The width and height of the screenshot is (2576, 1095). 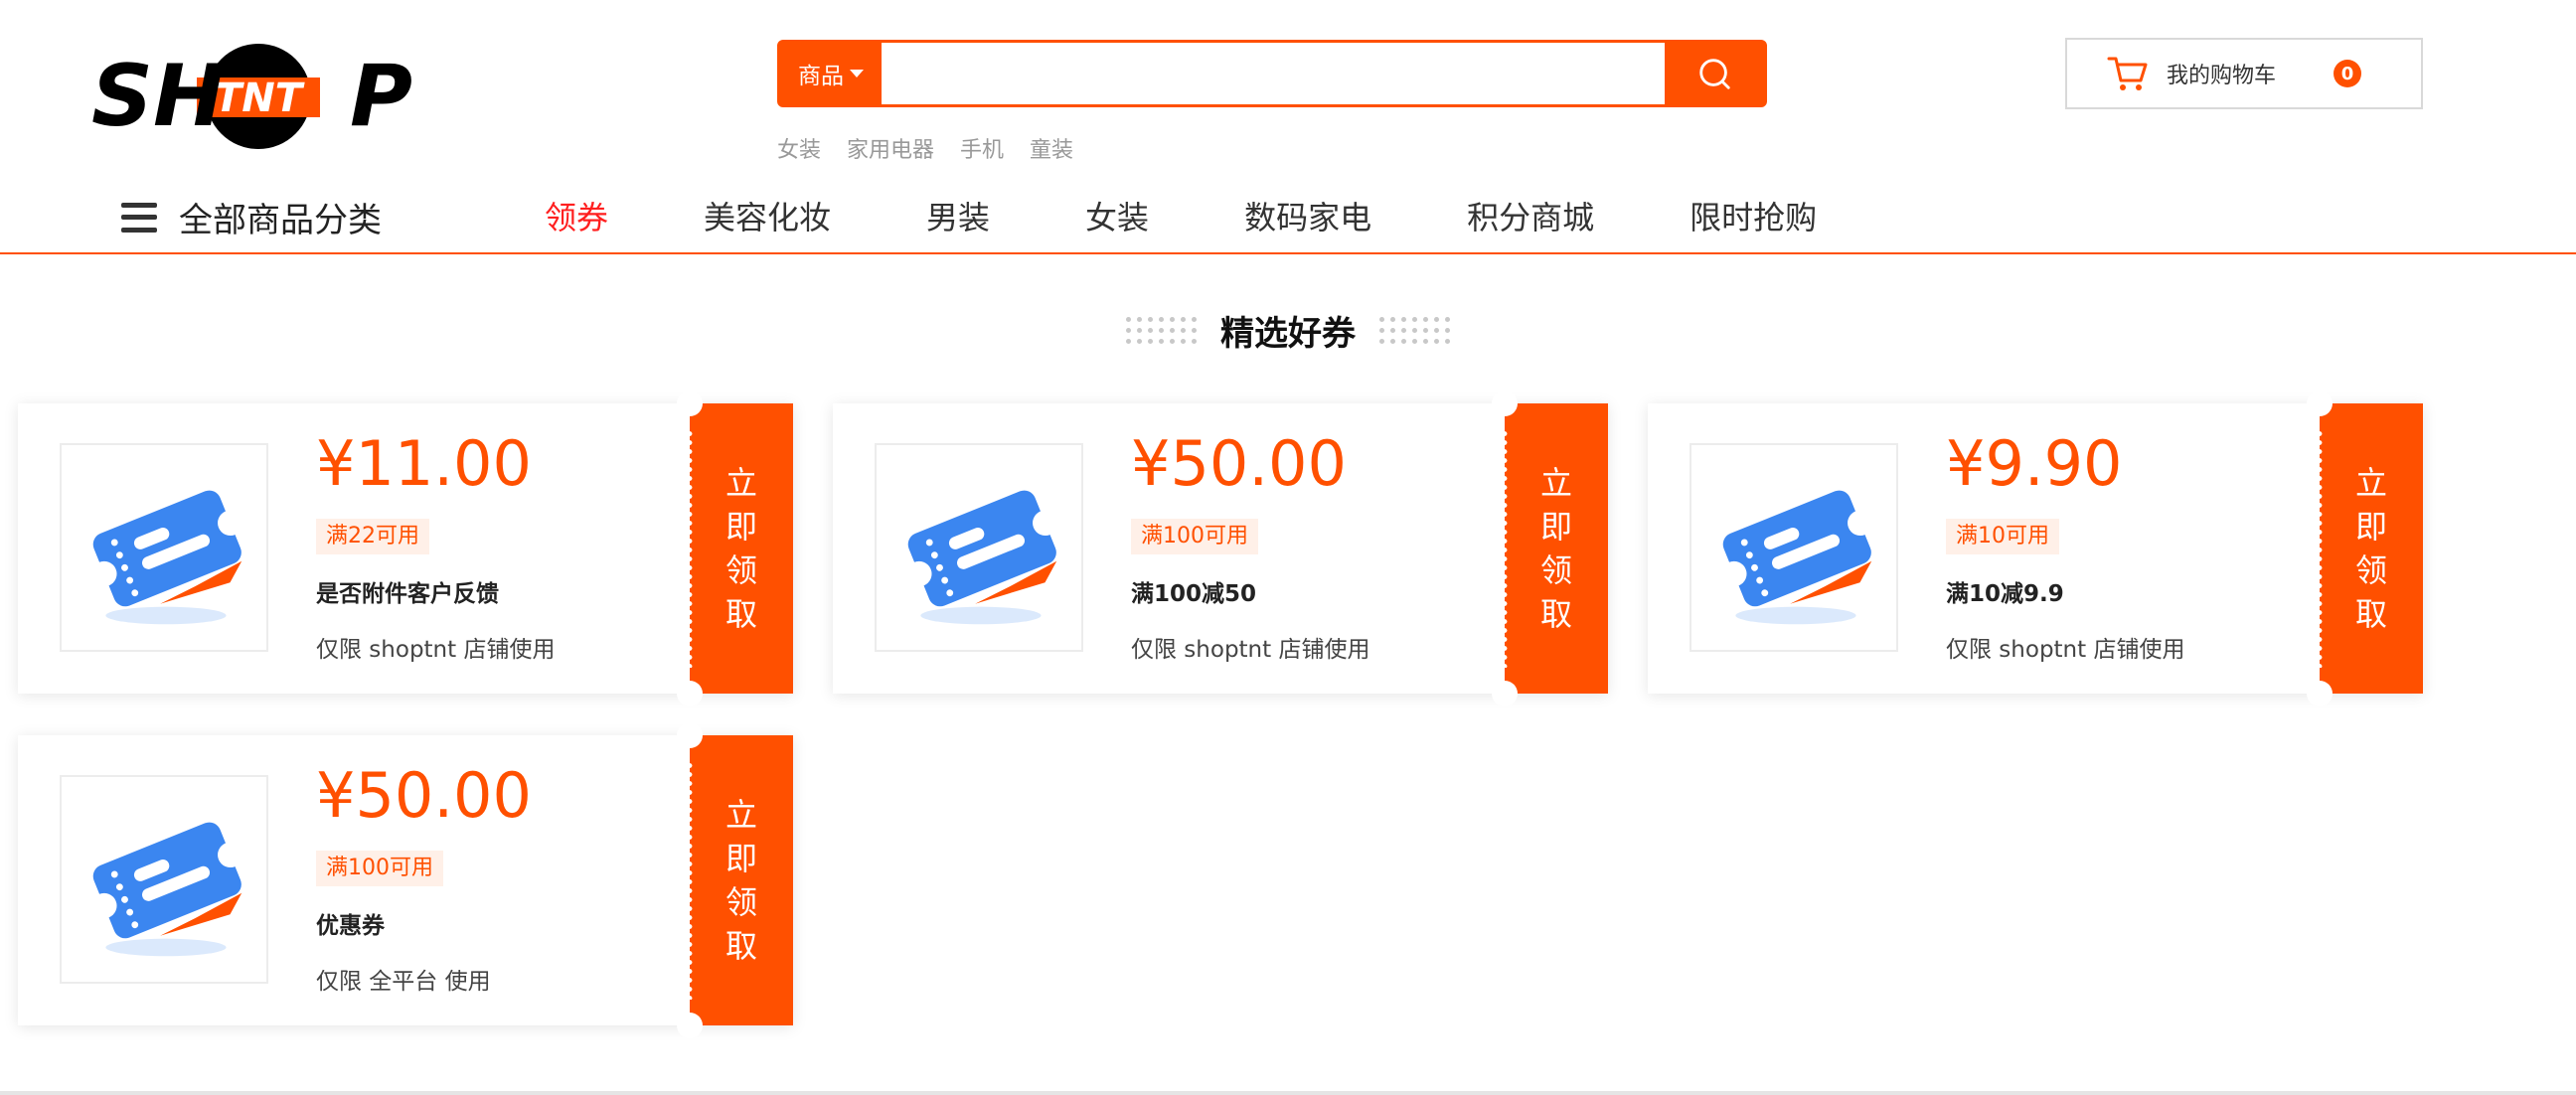 I want to click on main-nav: 全部商品分类 领券 美容化妆 男装 女装 数码家电 积分商城 限时抢购, so click(x=1288, y=217).